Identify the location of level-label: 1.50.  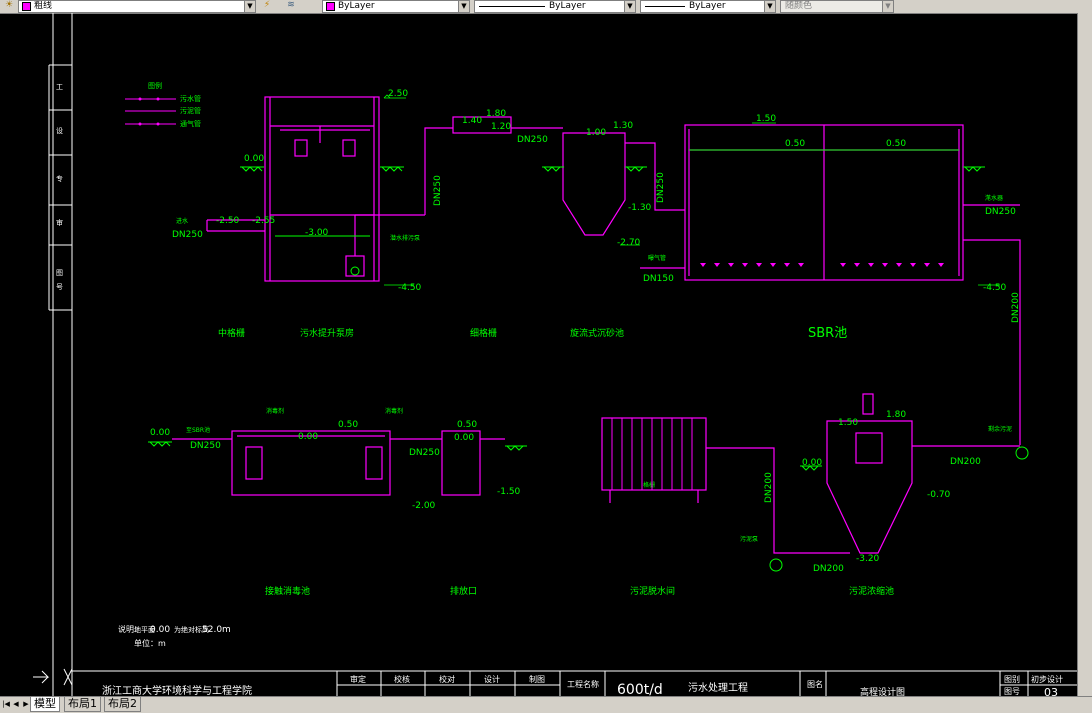
(848, 423).